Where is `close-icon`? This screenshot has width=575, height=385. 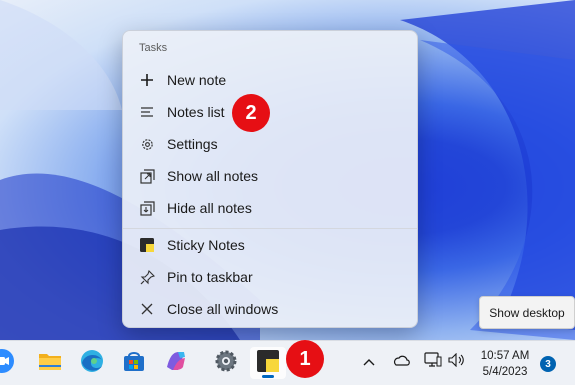
close-icon is located at coordinates (147, 309).